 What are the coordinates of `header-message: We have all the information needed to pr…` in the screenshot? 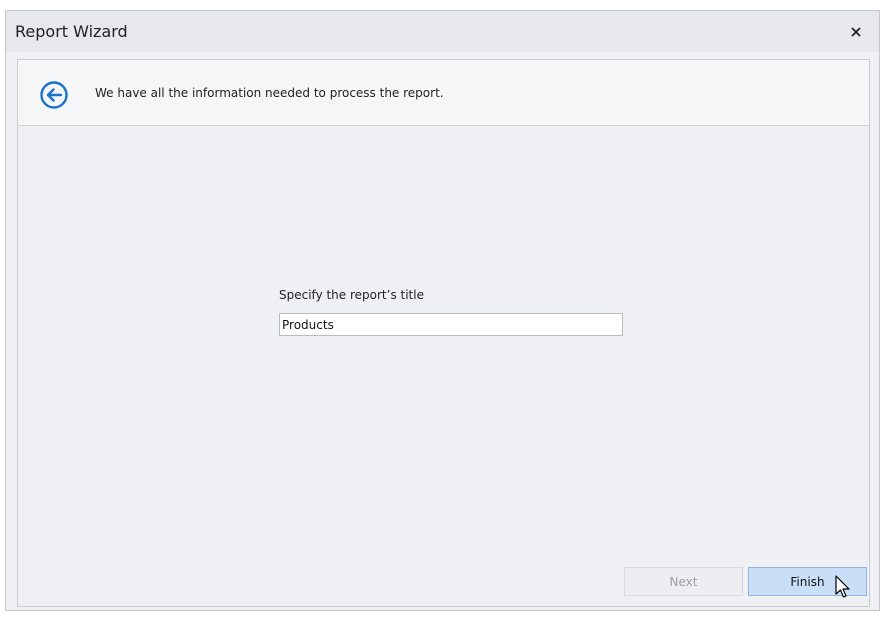 It's located at (269, 93).